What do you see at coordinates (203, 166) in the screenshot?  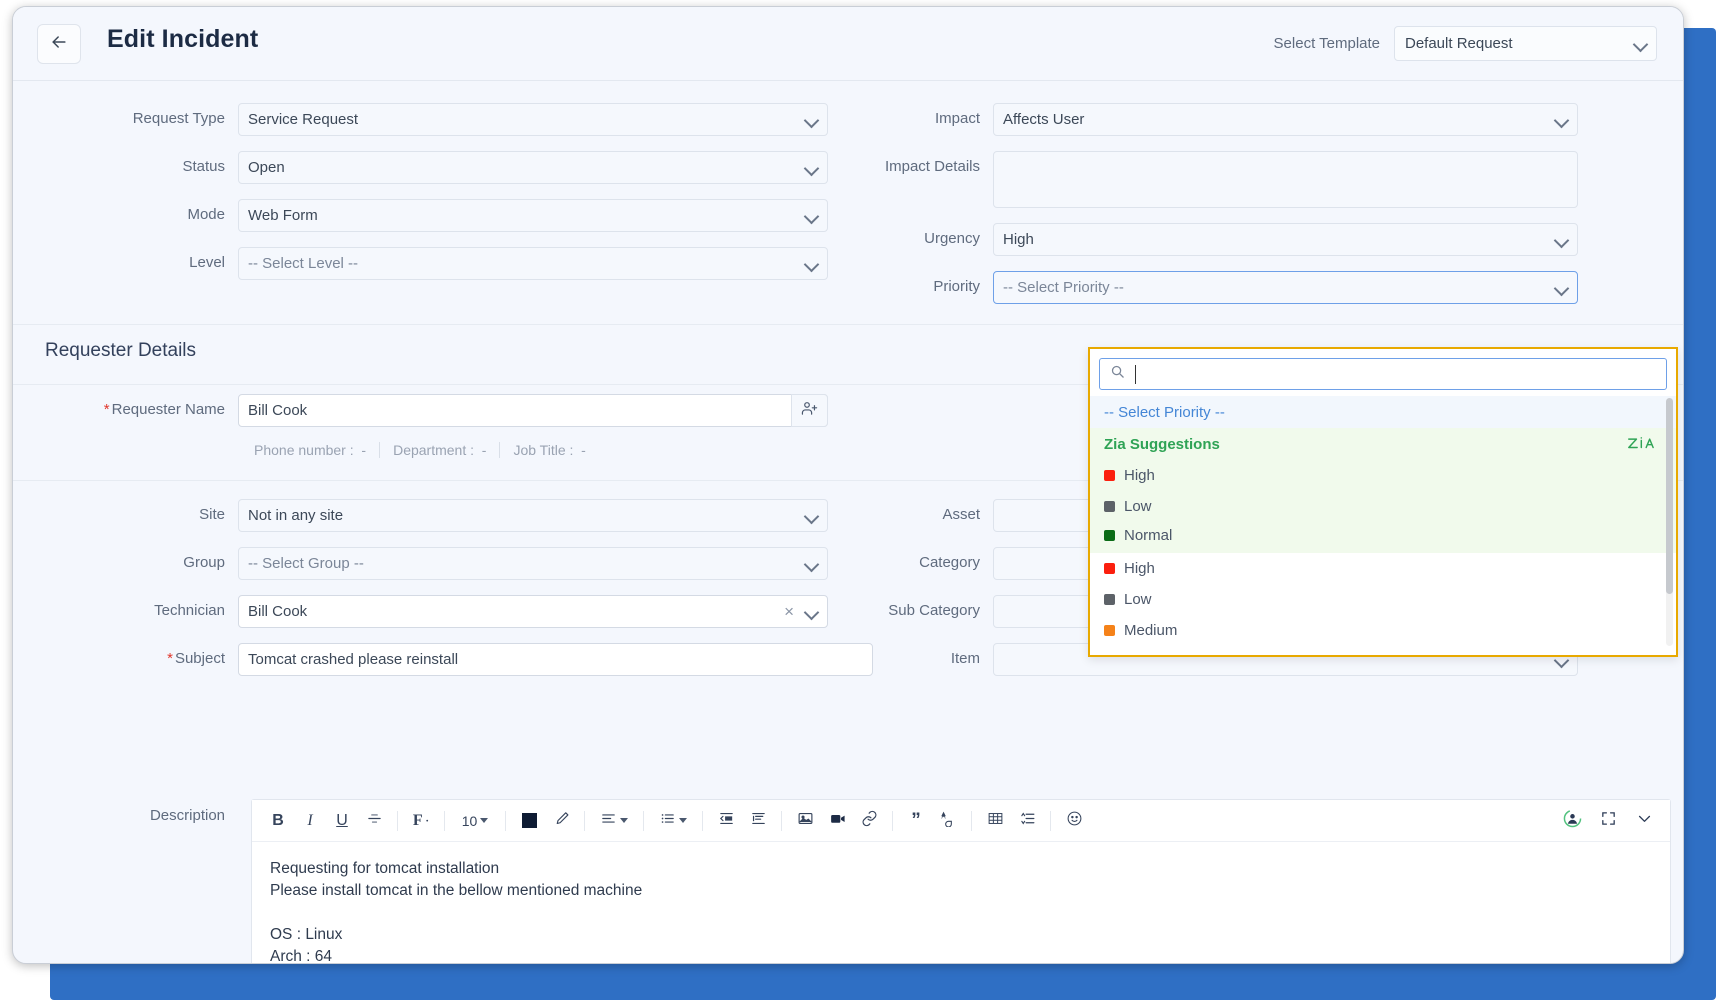 I see `label-status: Status` at bounding box center [203, 166].